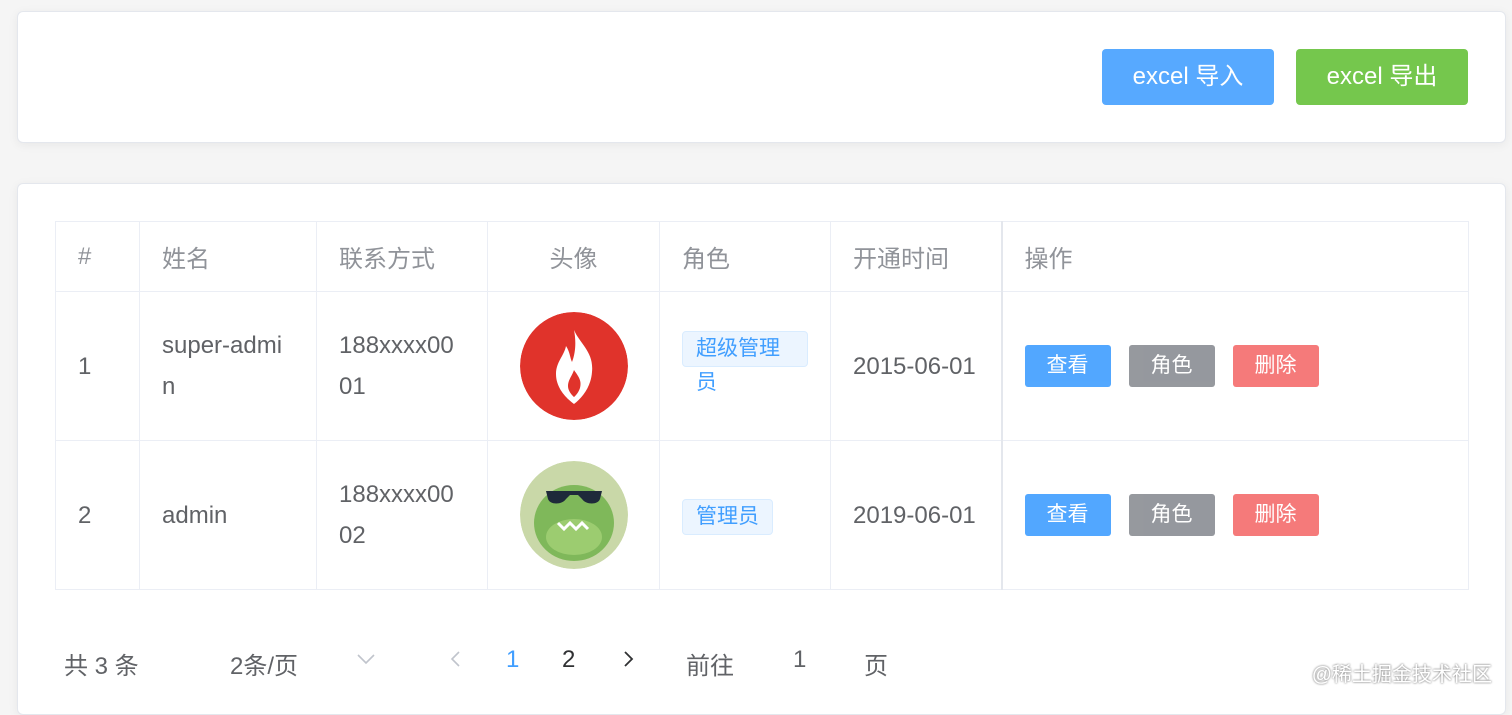 Image resolution: width=1512 pixels, height=715 pixels. Describe the element at coordinates (366, 662) in the screenshot. I see `chevron-down-icon` at that location.